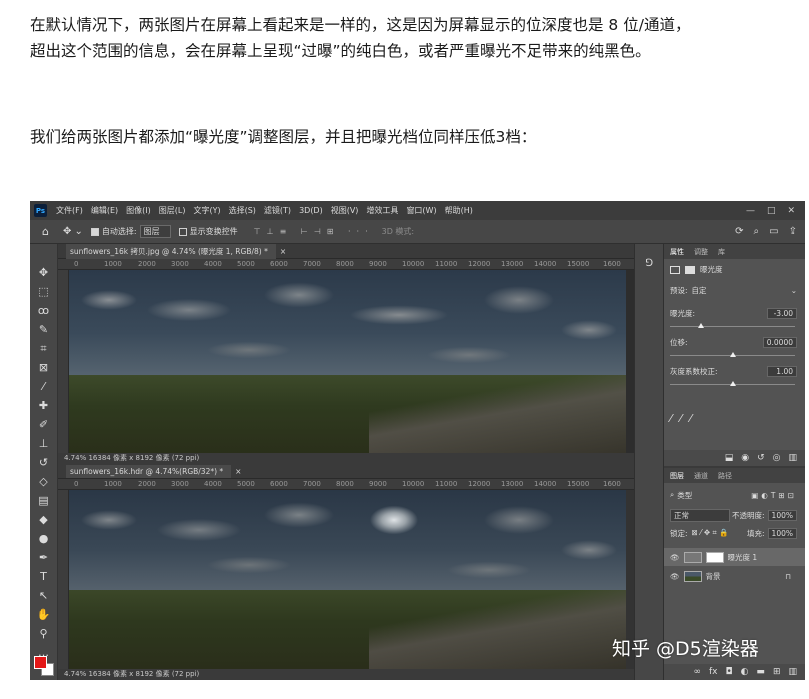 The height and width of the screenshot is (699, 809). What do you see at coordinates (44, 386) in the screenshot?
I see `eyedropper-tool-icon: ⁄` at bounding box center [44, 386].